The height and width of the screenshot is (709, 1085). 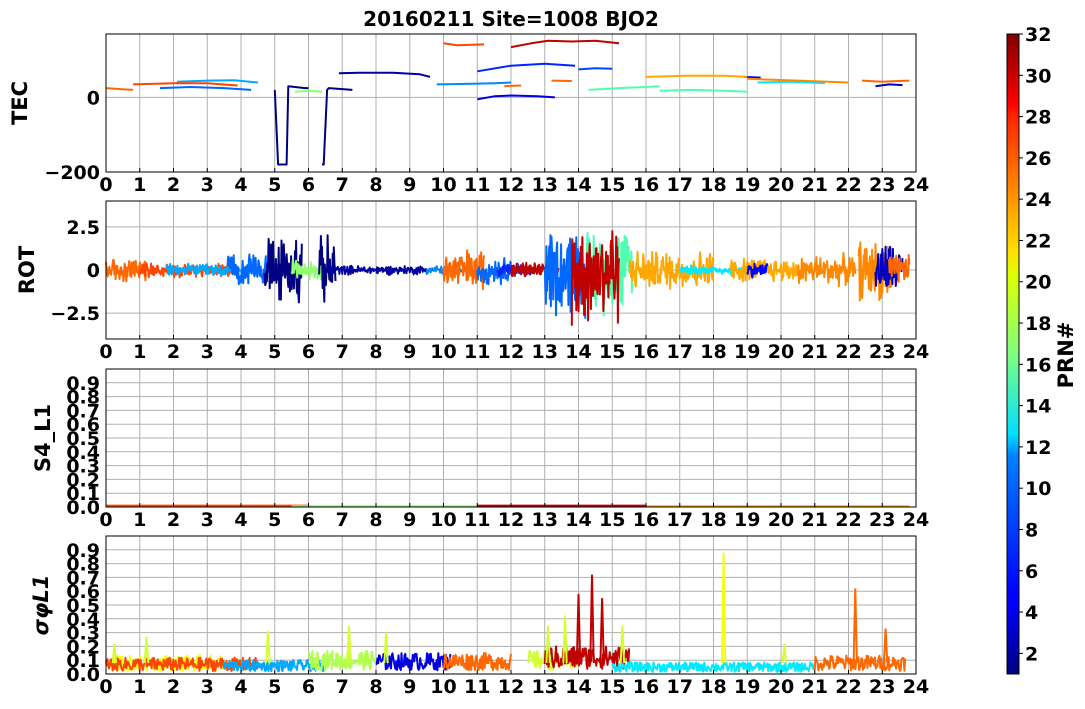 What do you see at coordinates (83, 613) in the screenshot?
I see `sigma-phi-y-ticks: 0.00.10.20.30.40.50.60.70.80.9` at bounding box center [83, 613].